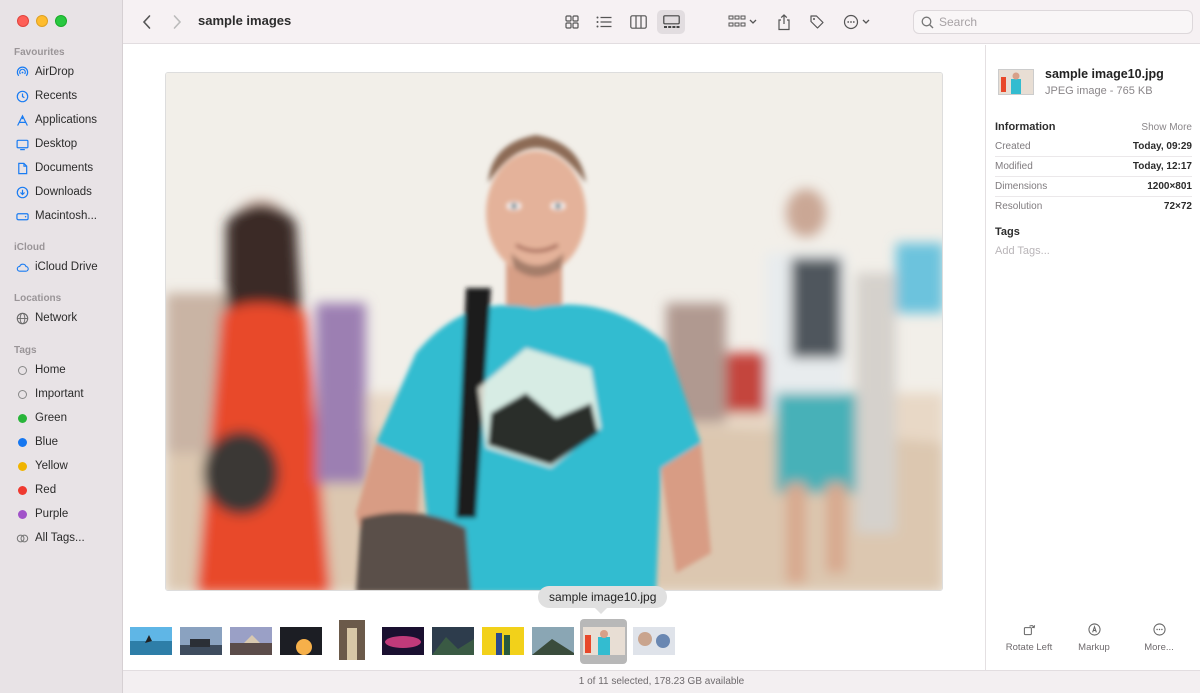 The height and width of the screenshot is (693, 1200). What do you see at coordinates (52, 514) in the screenshot?
I see `sidebar-item-label: Purple` at bounding box center [52, 514].